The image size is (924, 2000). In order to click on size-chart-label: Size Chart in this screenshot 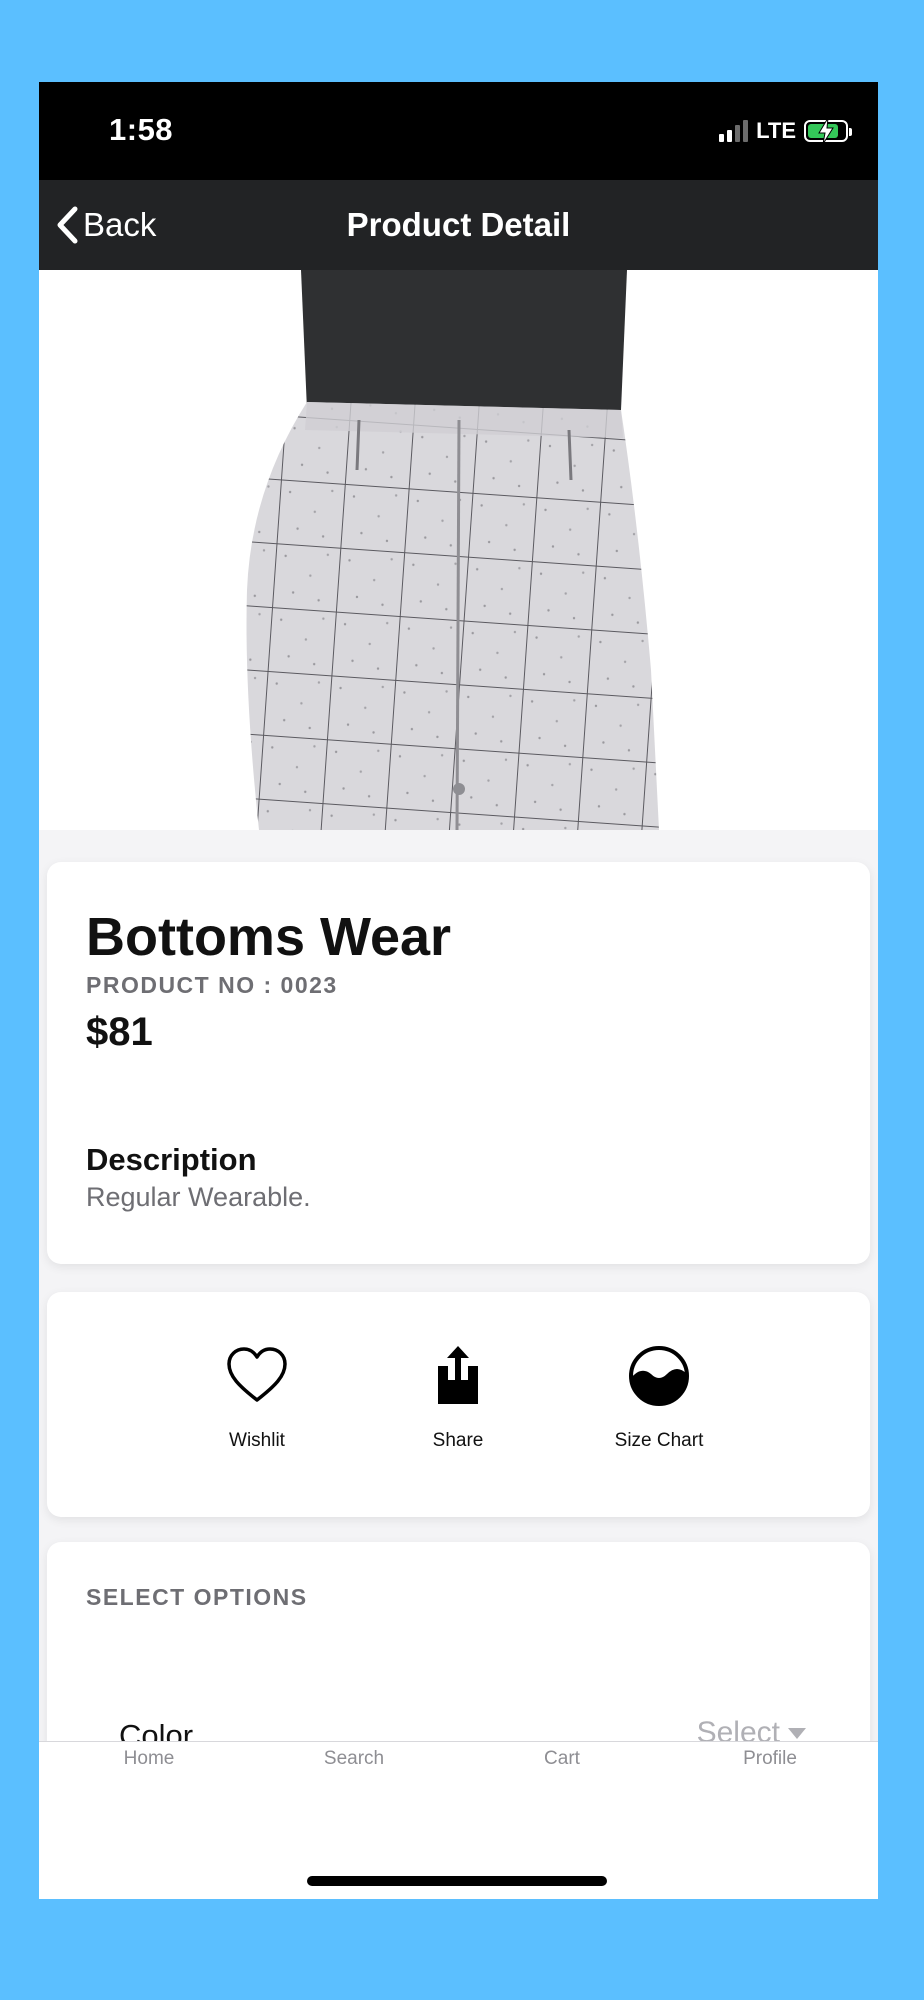, I will do `click(659, 1440)`.